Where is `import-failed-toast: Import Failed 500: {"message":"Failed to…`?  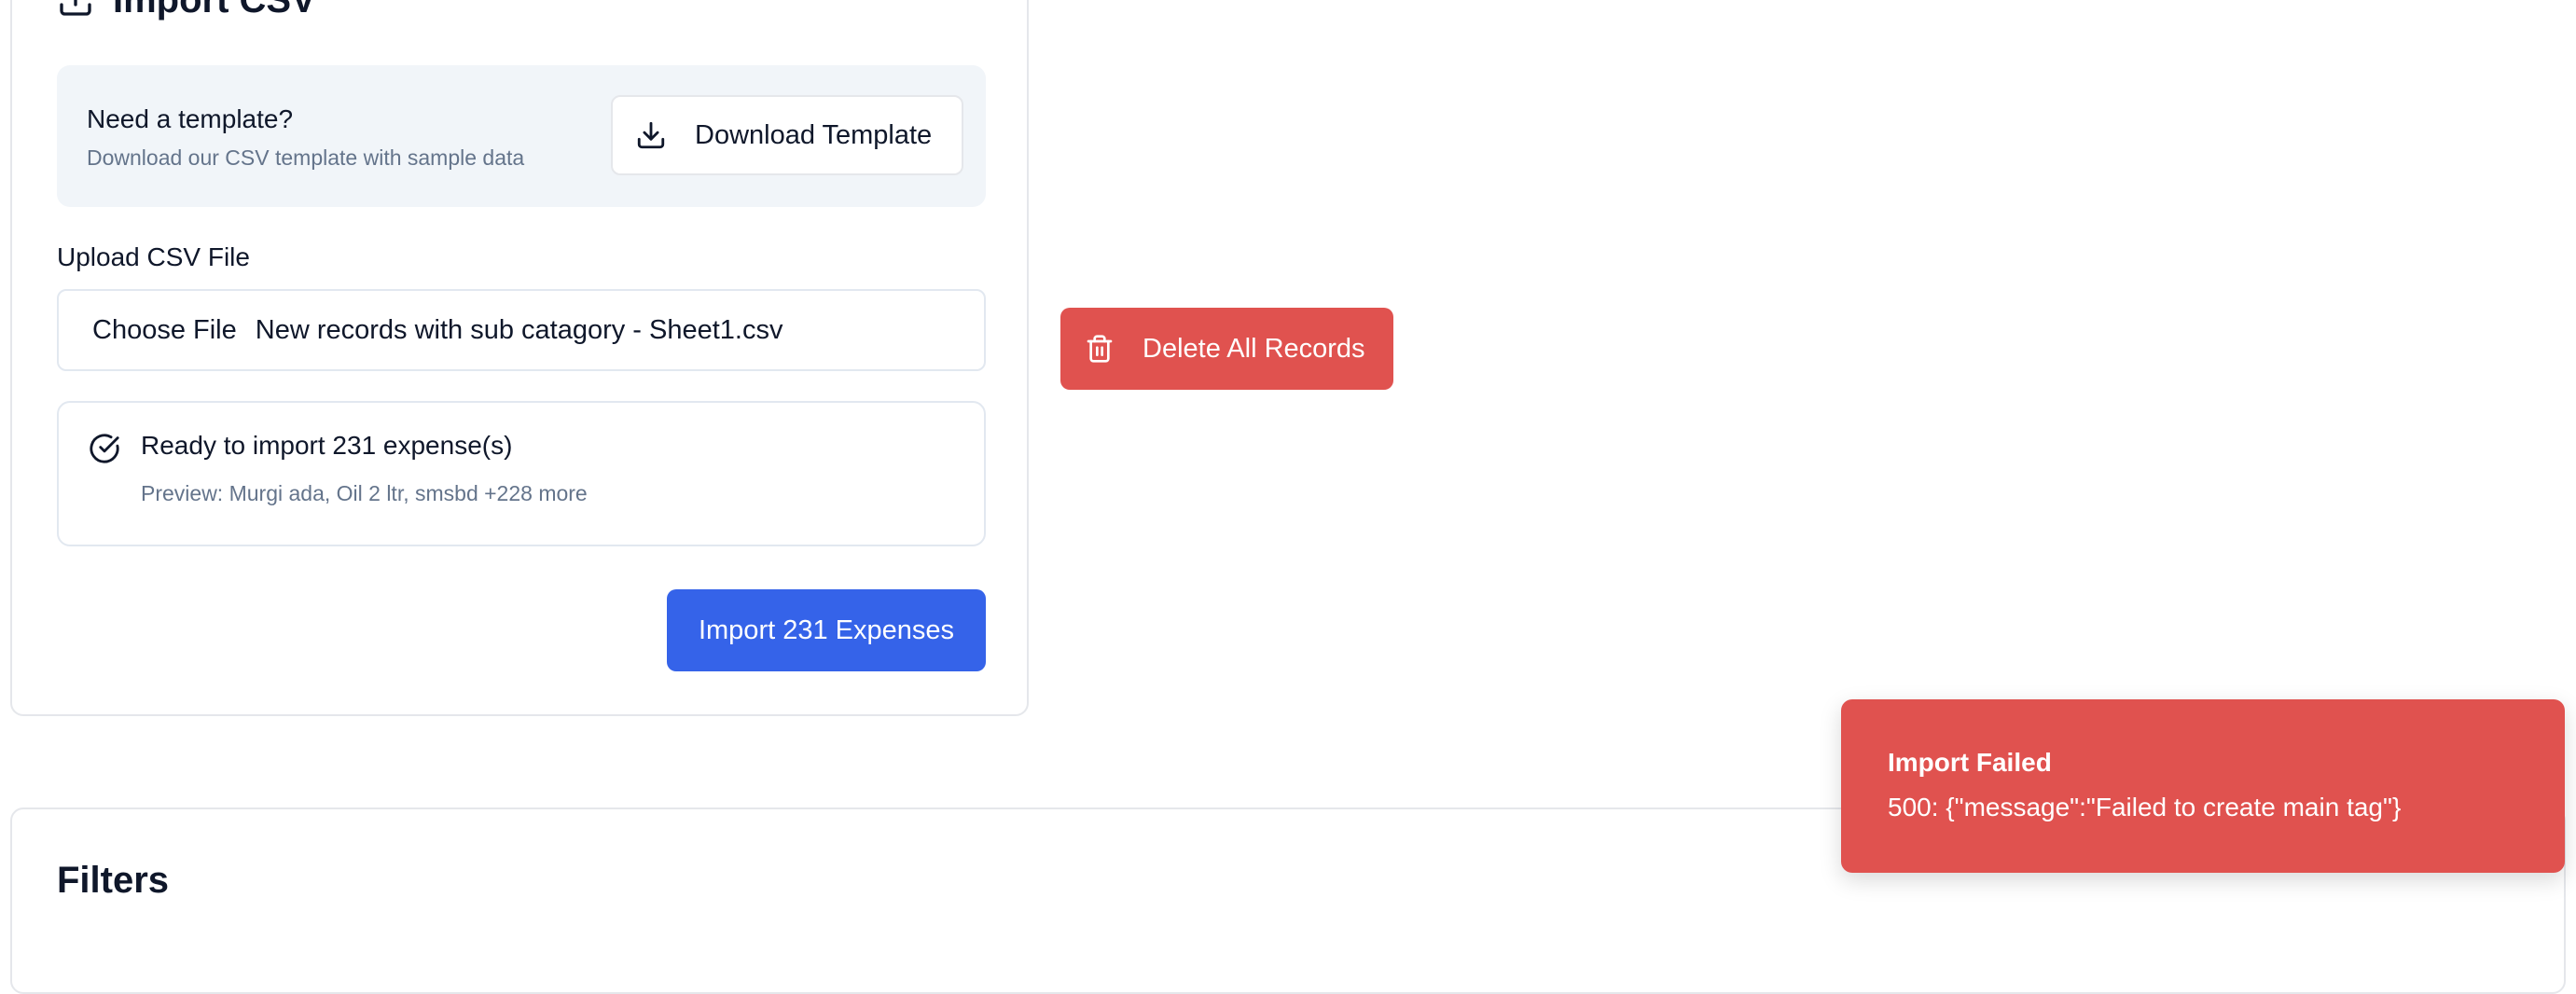
import-failed-toast: Import Failed 500: {"message":"Failed to… is located at coordinates (2203, 786).